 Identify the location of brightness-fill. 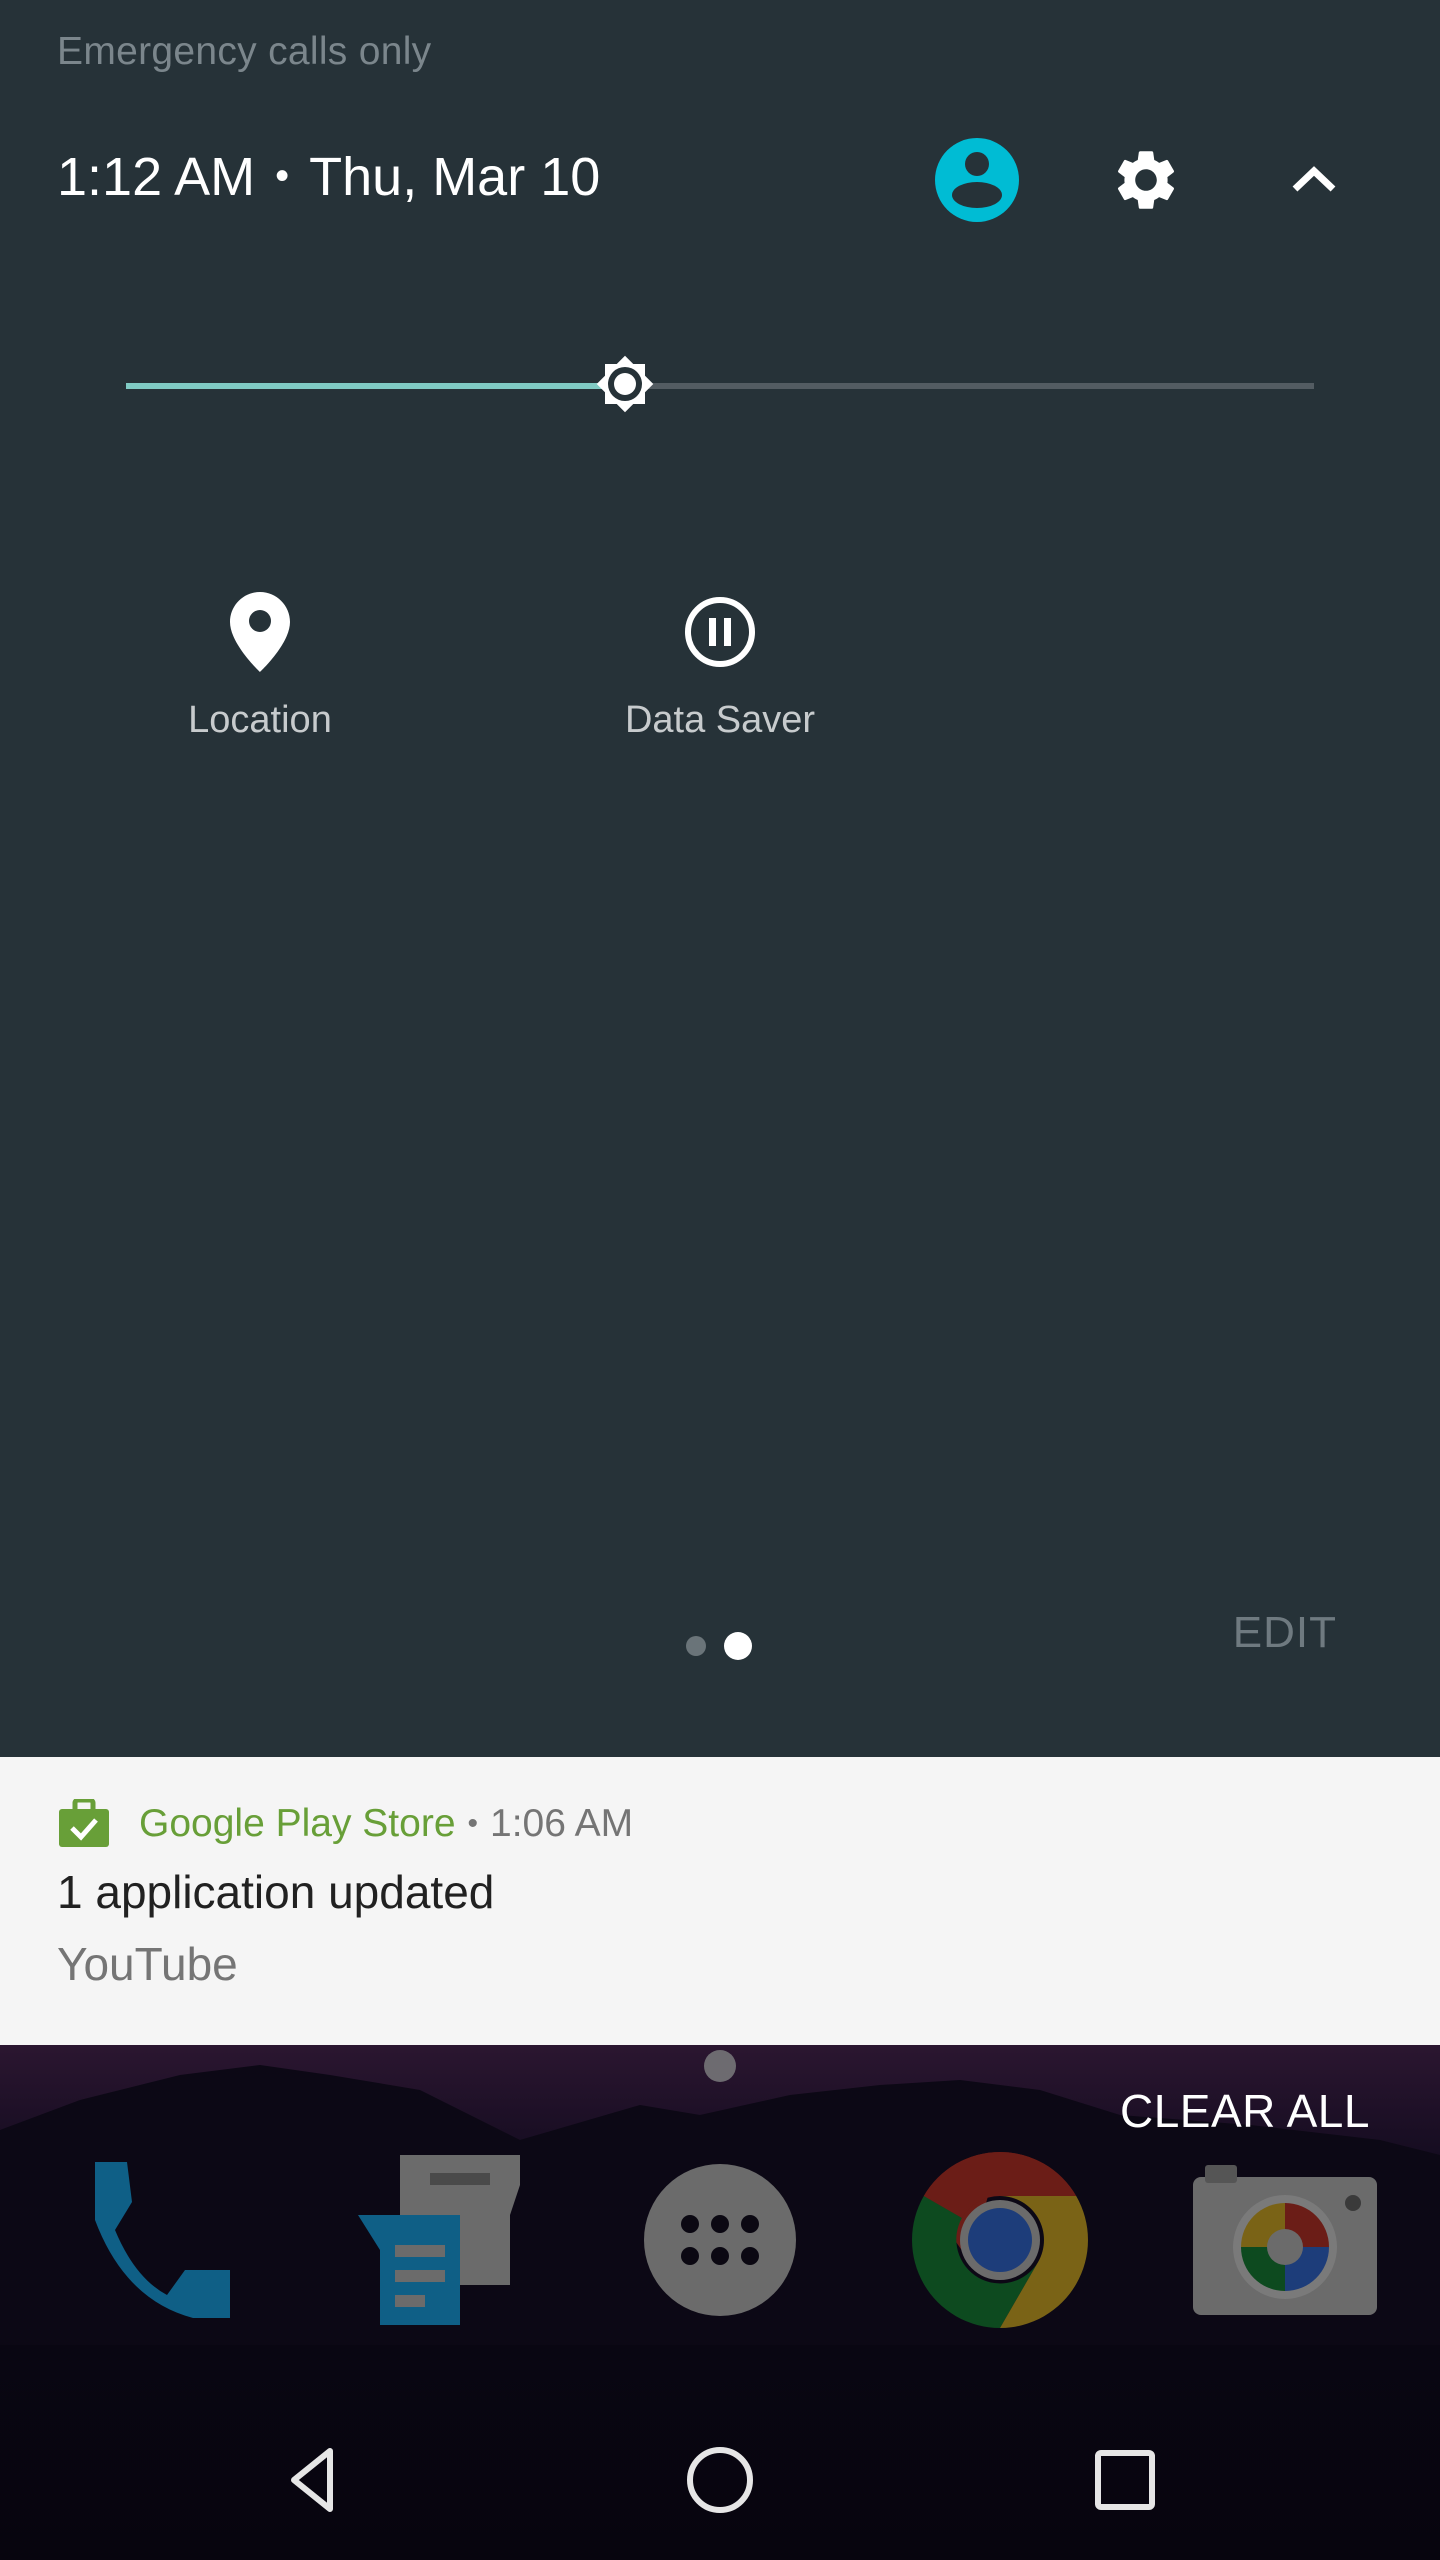
(375, 386).